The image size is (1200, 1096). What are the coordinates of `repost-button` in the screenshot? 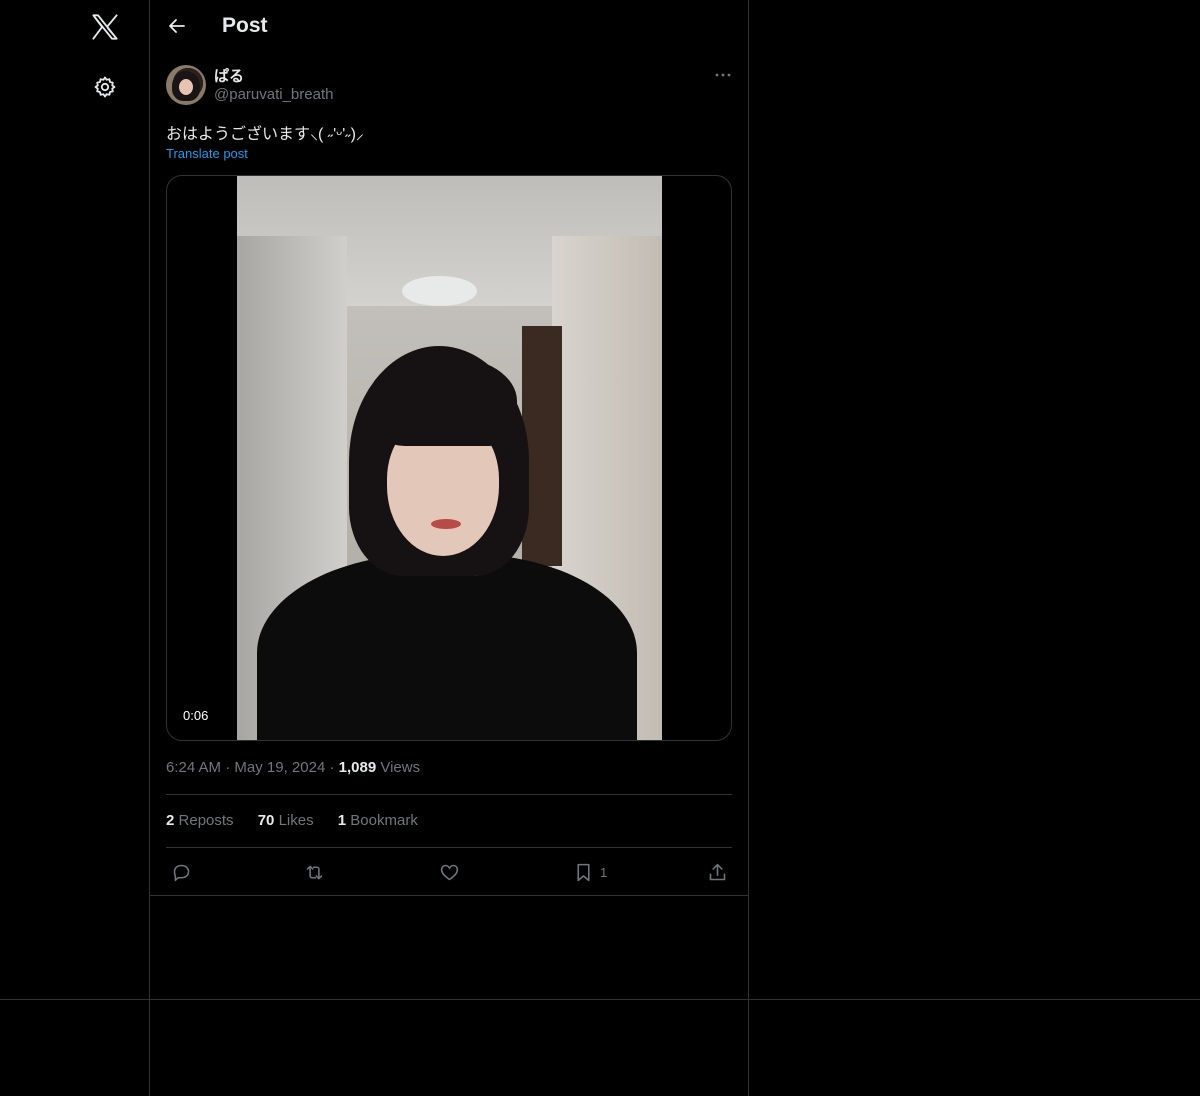 It's located at (314, 872).